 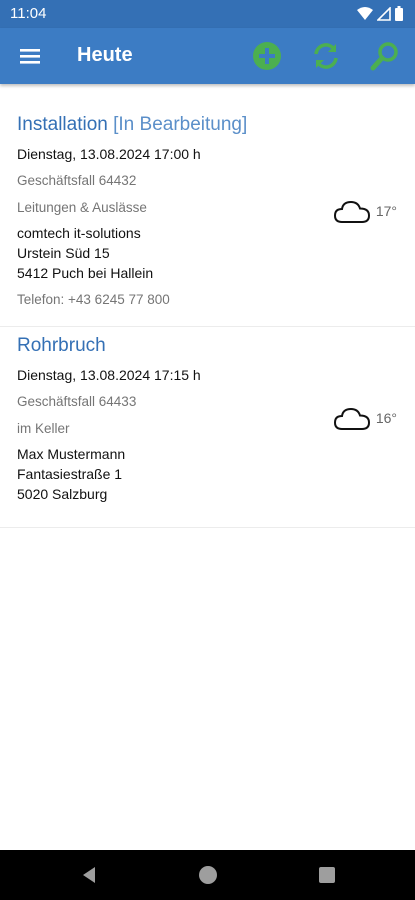 I want to click on system-nav-bar, so click(x=207, y=875).